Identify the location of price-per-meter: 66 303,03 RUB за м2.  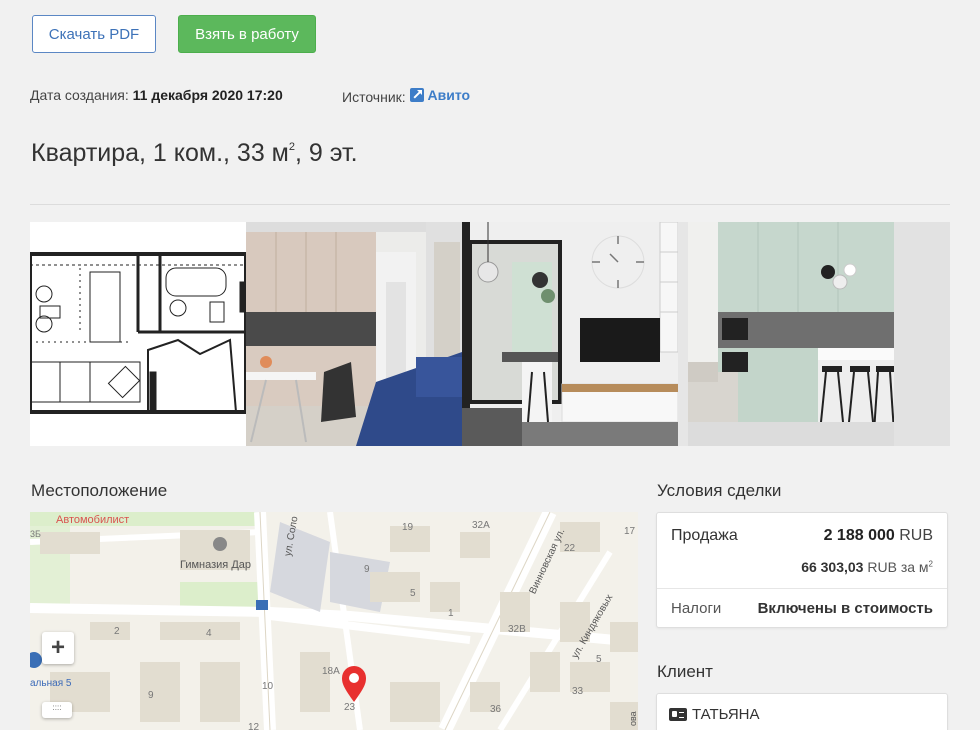
(867, 567).